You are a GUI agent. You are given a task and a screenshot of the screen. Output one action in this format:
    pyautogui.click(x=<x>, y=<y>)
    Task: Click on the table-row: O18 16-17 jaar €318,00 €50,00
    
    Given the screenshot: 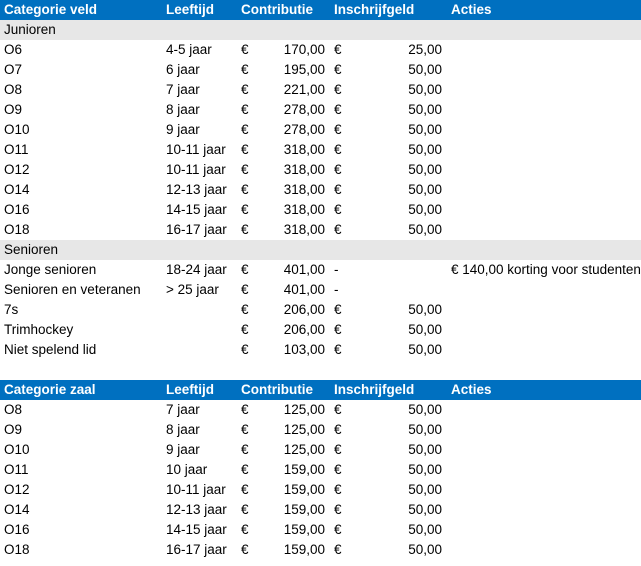 What is the action you would take?
    pyautogui.click(x=320, y=230)
    